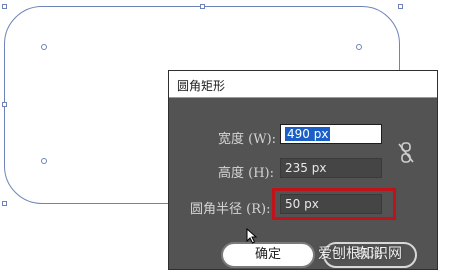 Image resolution: width=450 pixels, height=270 pixels. I want to click on radius-label: 圆角半径 (R):, so click(230, 209).